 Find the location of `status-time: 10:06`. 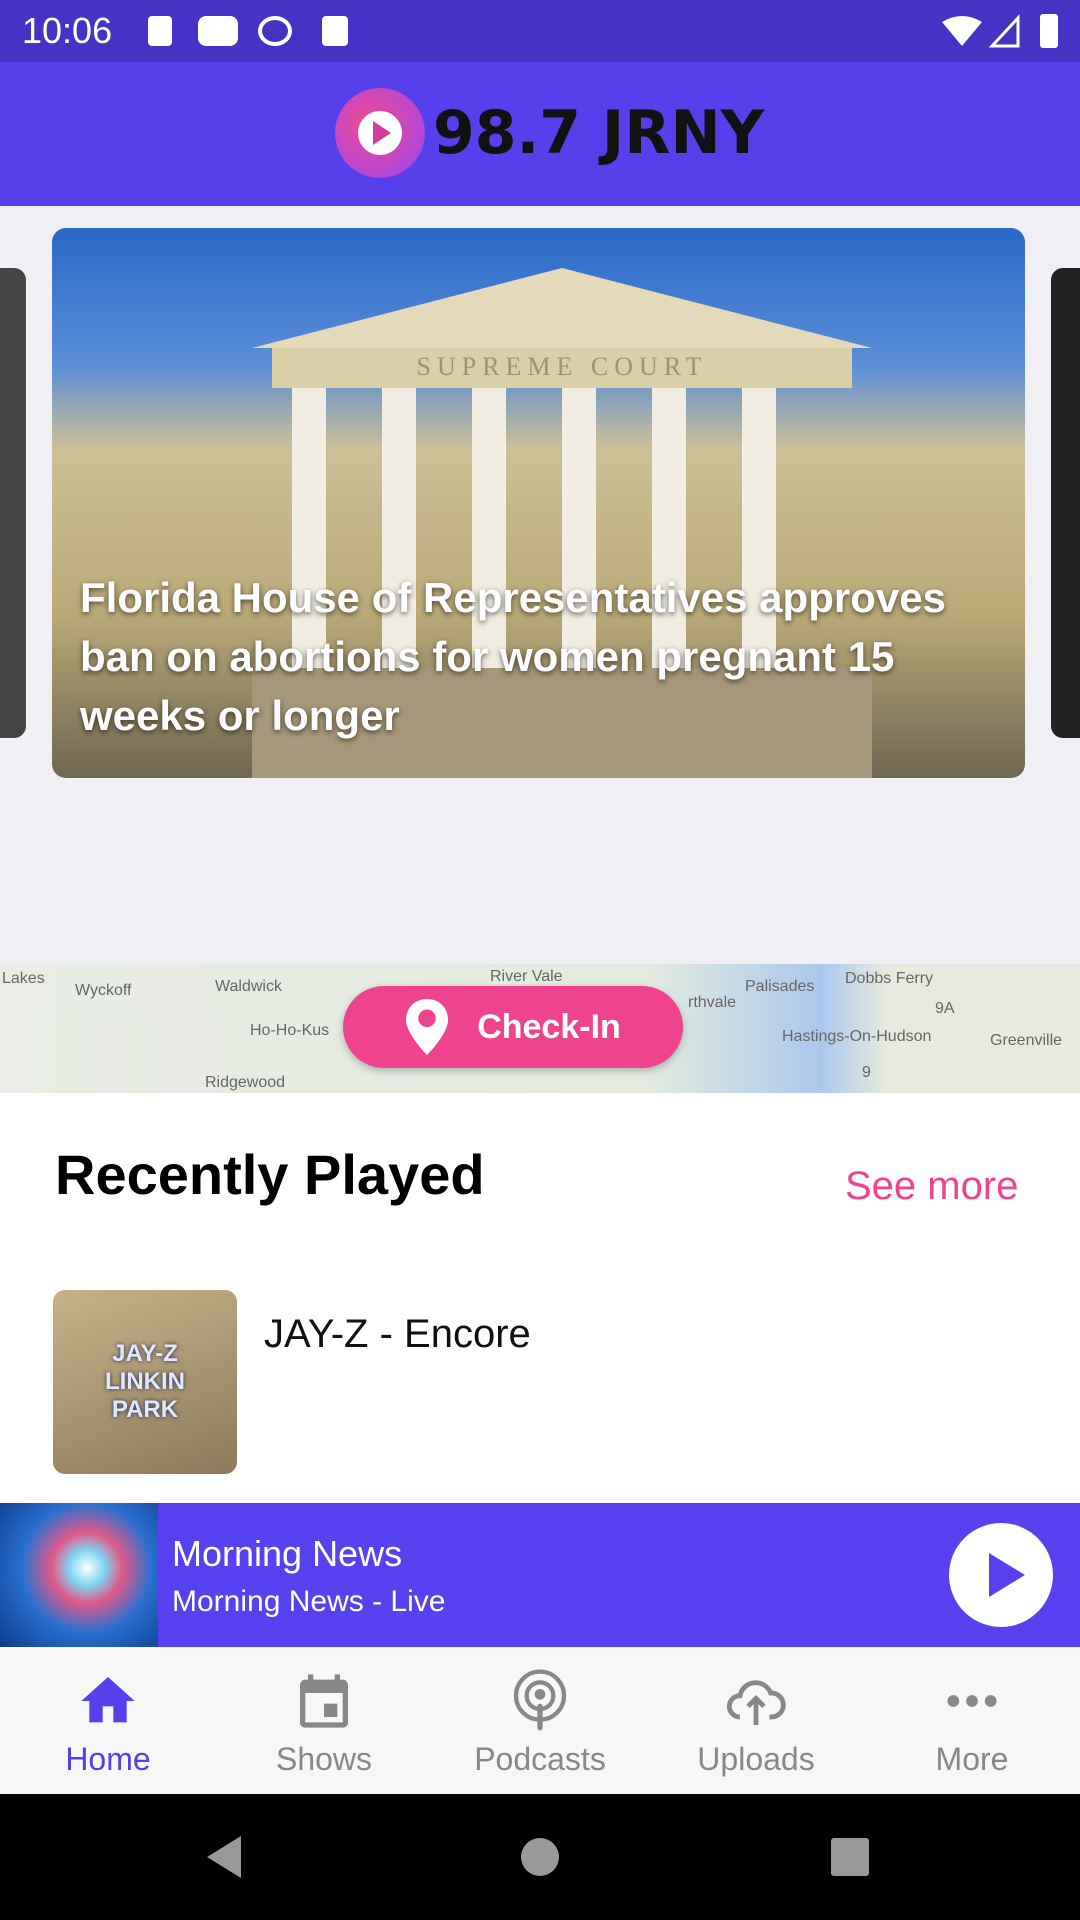

status-time: 10:06 is located at coordinates (67, 30).